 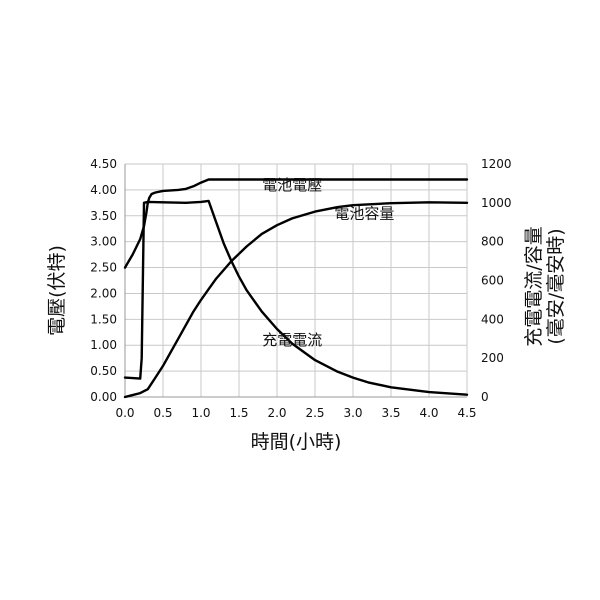 What do you see at coordinates (103, 190) in the screenshot?
I see `y-left-tick-label: 4.00` at bounding box center [103, 190].